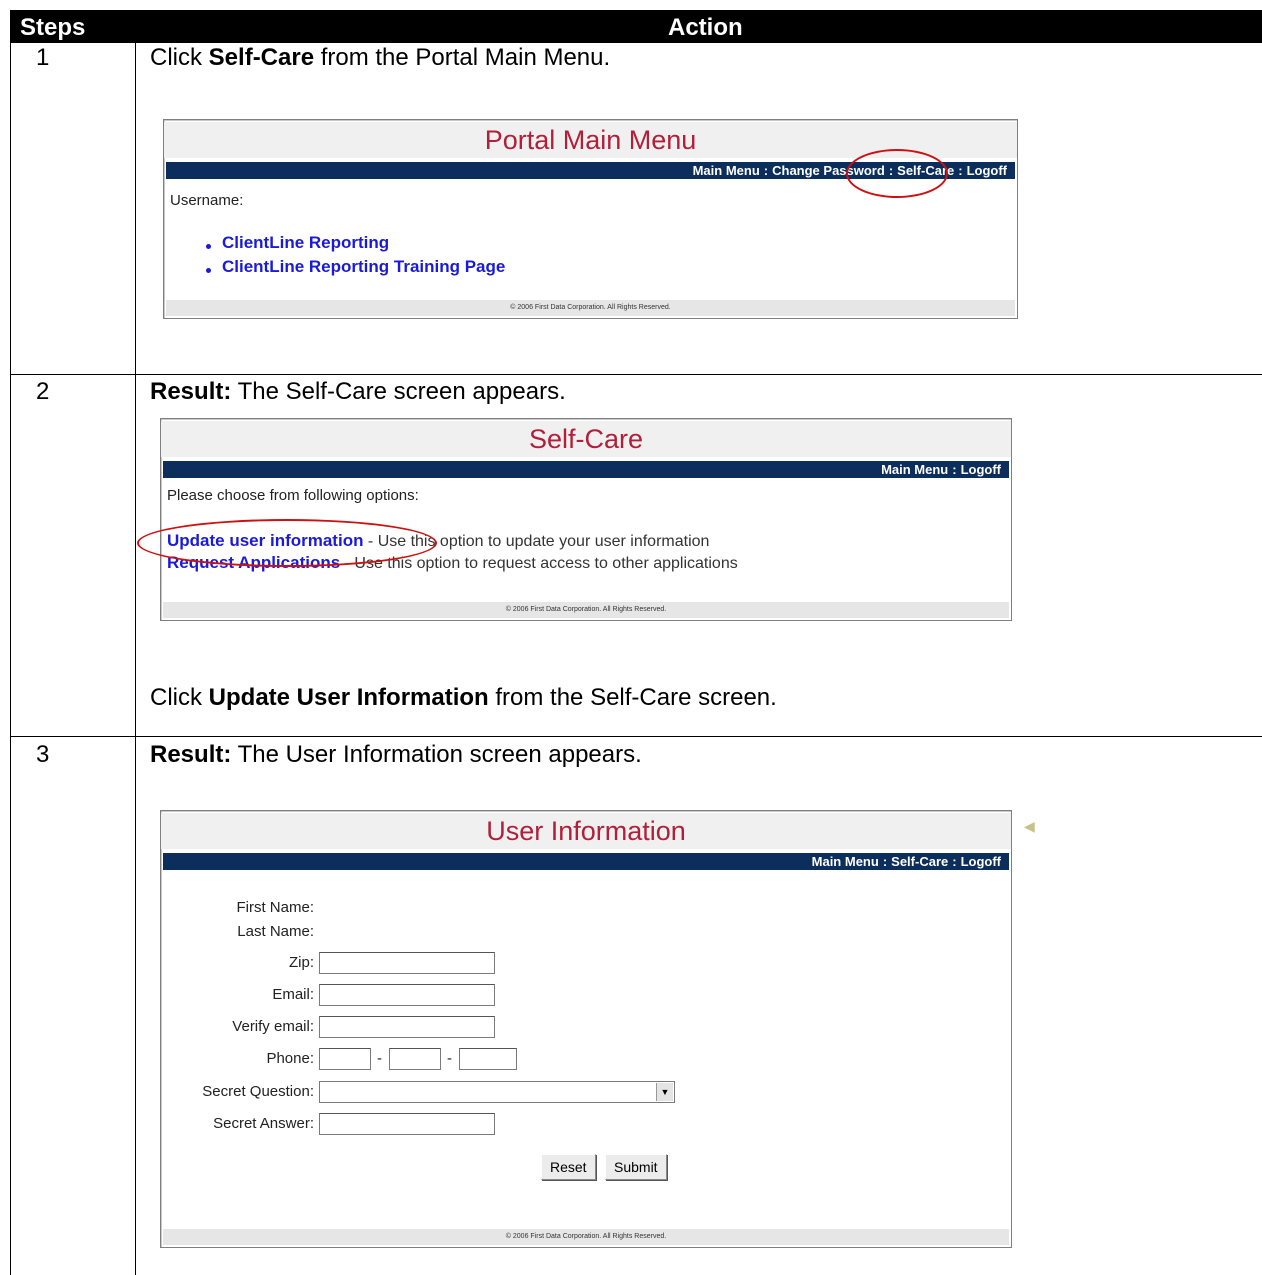  I want to click on header-steps: Steps, so click(53, 27).